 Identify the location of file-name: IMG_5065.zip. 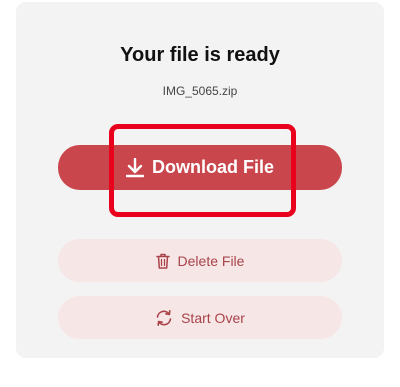
(200, 91).